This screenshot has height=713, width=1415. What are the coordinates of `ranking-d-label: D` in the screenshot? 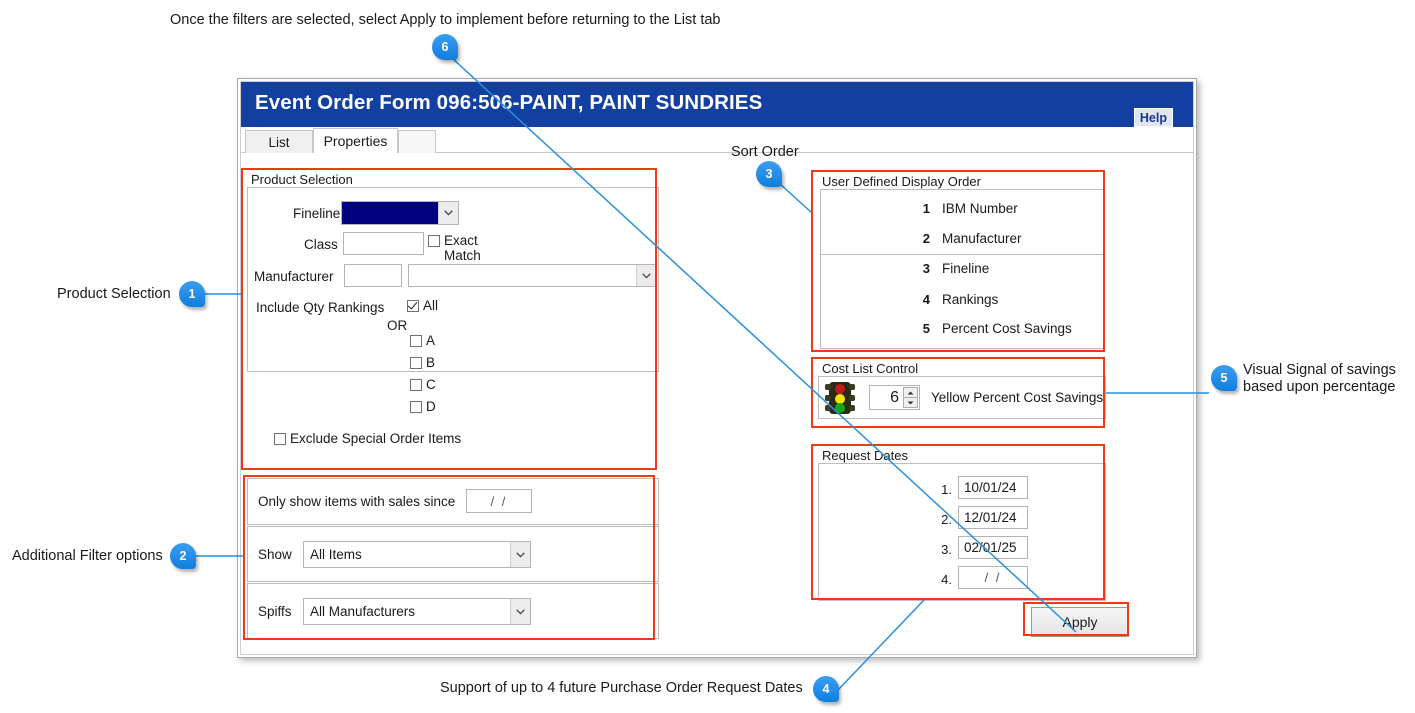 It's located at (431, 406).